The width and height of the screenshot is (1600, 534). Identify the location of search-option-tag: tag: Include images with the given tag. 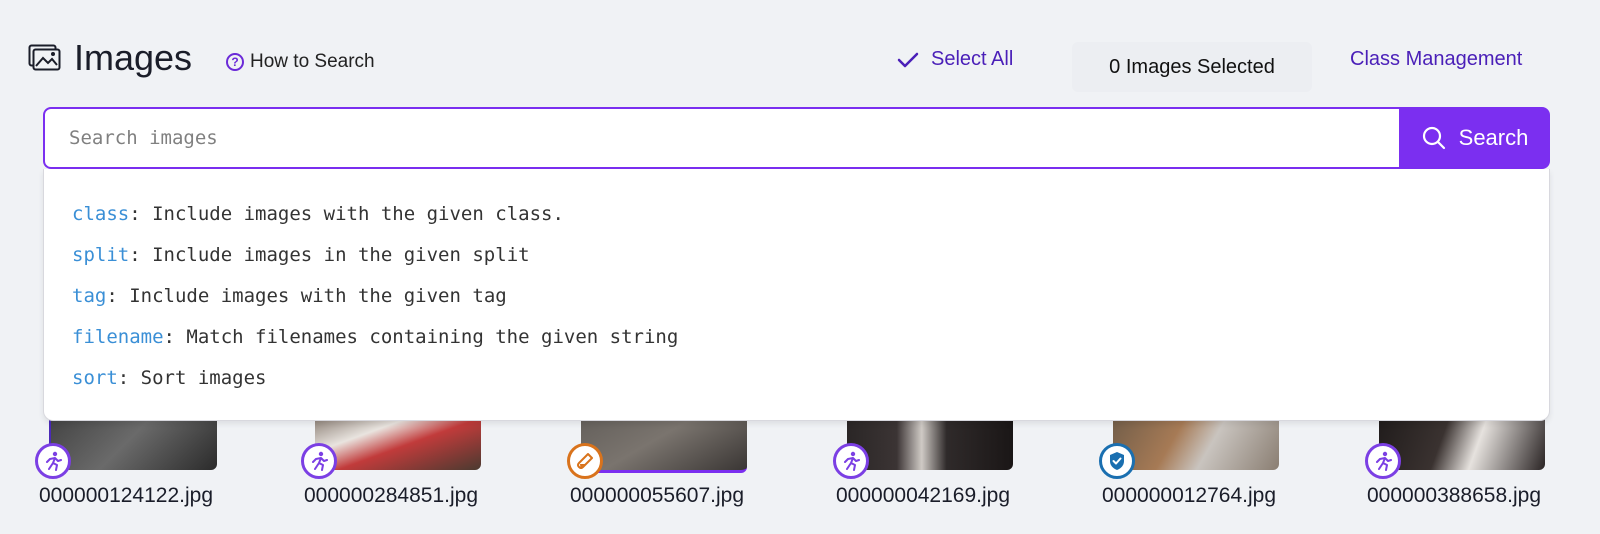
(796, 296).